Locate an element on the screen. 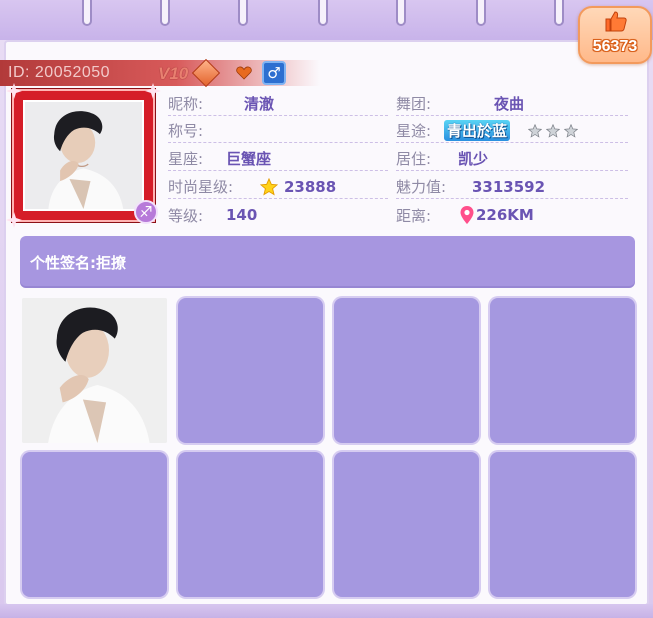  info-row-distance: 距离: 226KM is located at coordinates (512, 215).